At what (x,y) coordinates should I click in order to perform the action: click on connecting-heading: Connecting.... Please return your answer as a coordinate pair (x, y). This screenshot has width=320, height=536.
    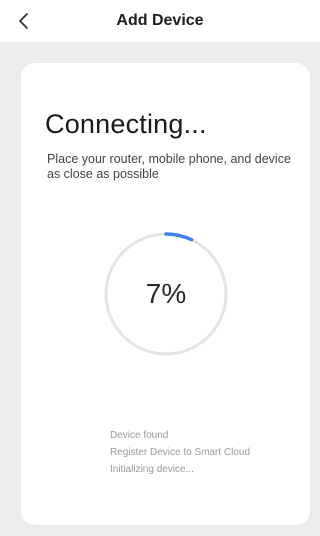
    Looking at the image, I should click on (126, 124).